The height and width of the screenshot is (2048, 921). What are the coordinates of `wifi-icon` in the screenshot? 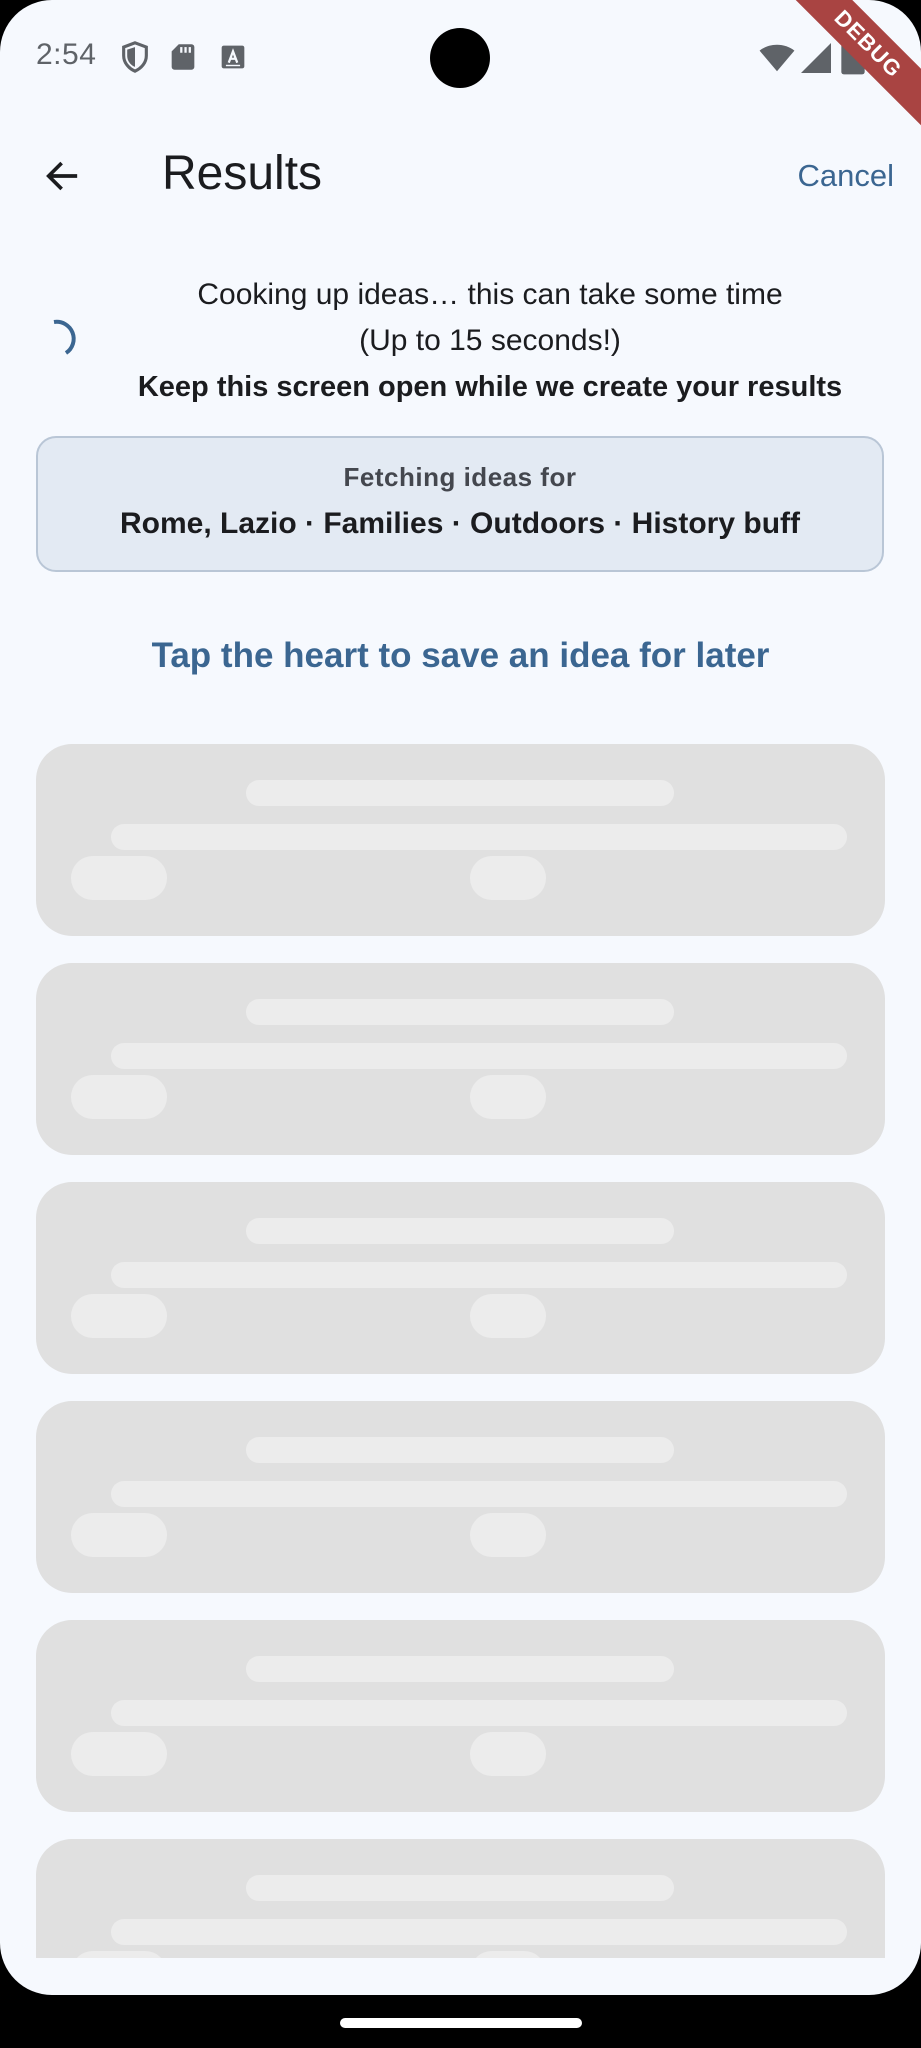 It's located at (777, 58).